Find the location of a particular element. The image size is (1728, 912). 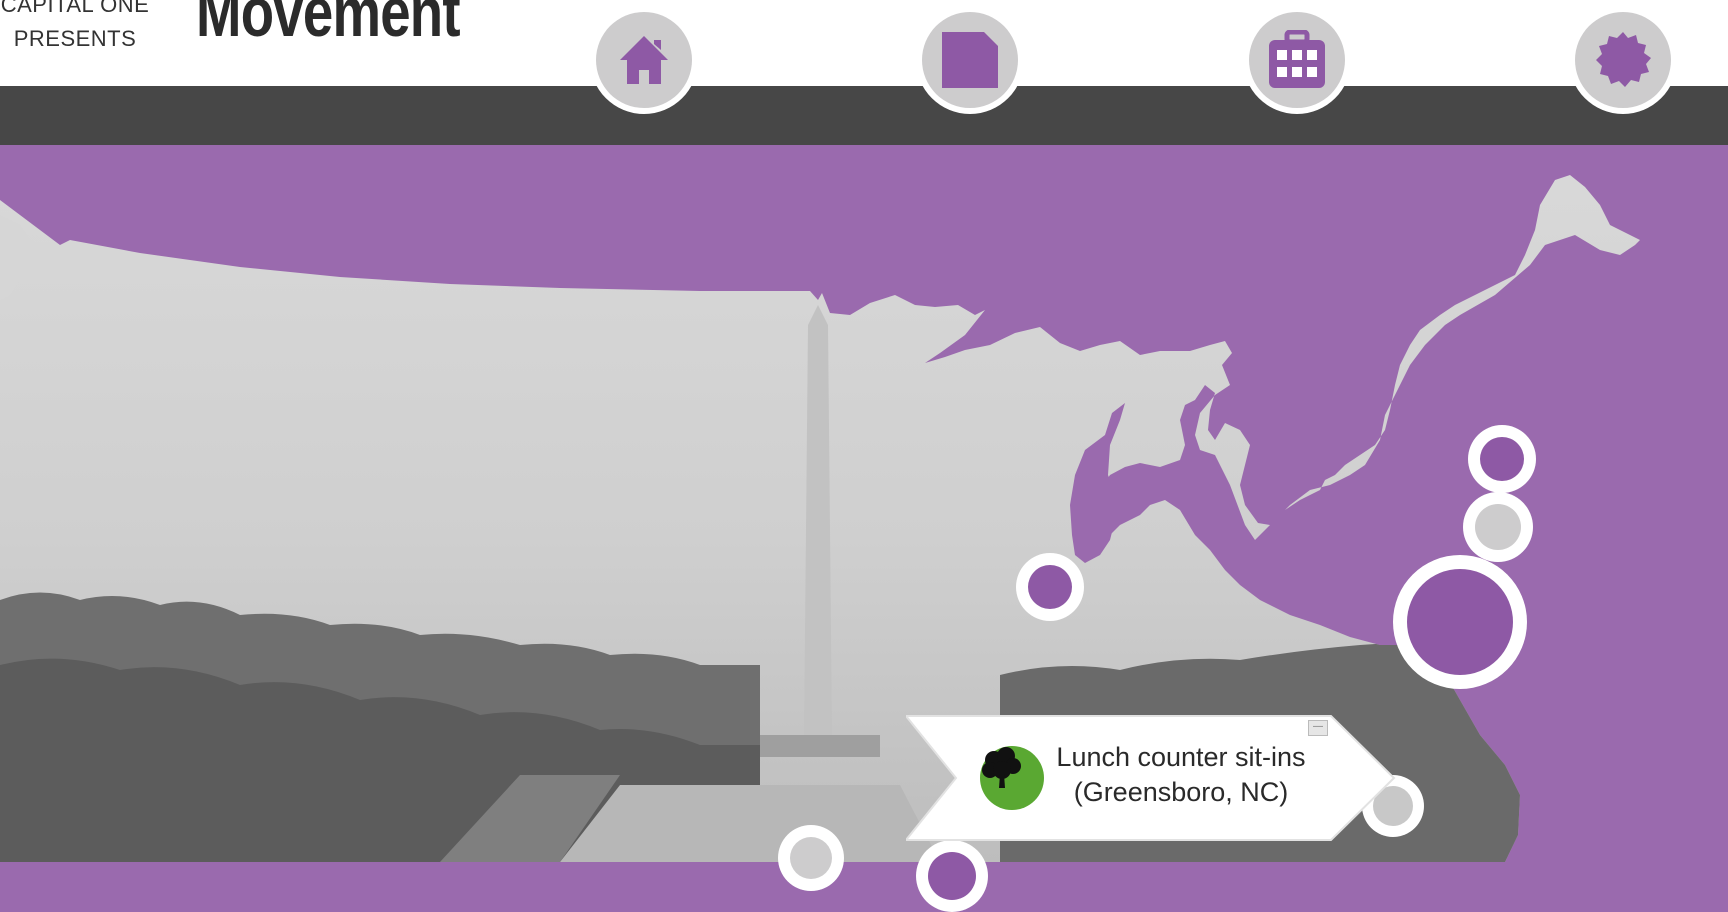

nav-page-button is located at coordinates (970, 60).